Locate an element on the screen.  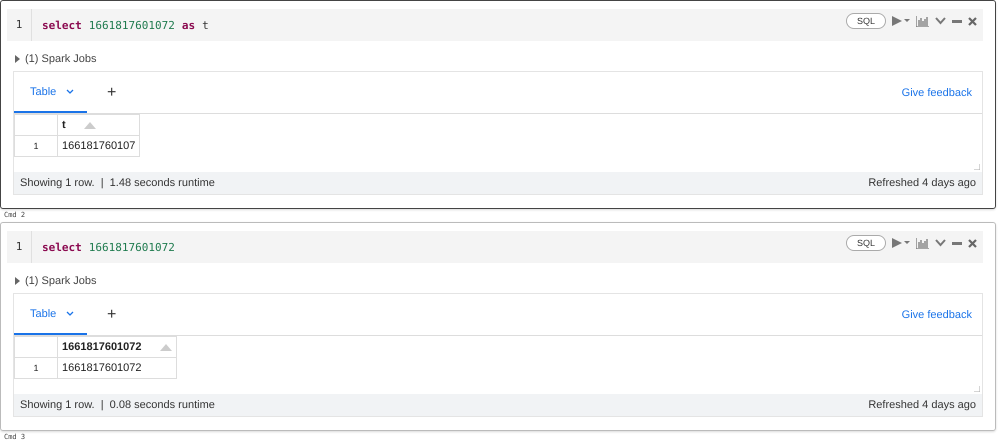
code-token: as is located at coordinates (189, 25).